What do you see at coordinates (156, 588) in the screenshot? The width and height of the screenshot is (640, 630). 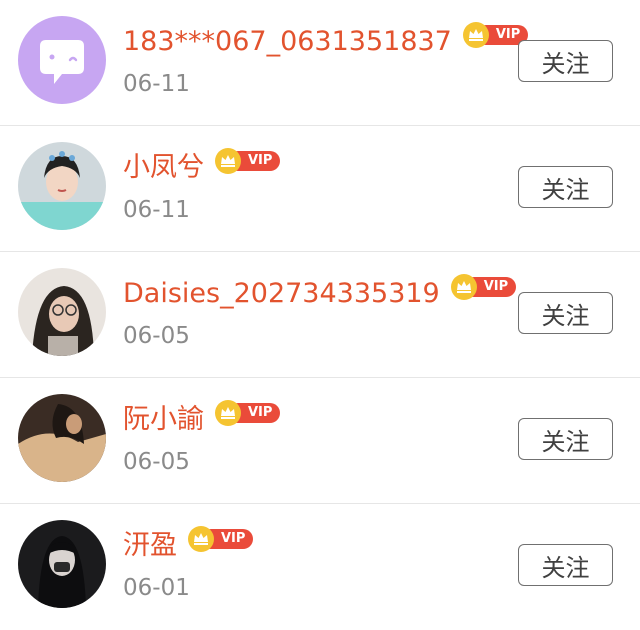 I see `date: 06-01` at bounding box center [156, 588].